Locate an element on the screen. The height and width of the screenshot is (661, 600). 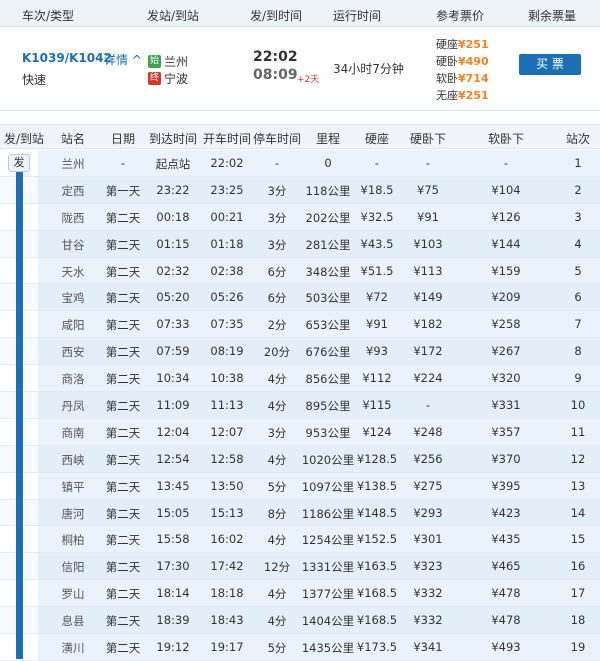
train-type: 快速 is located at coordinates (34, 80).